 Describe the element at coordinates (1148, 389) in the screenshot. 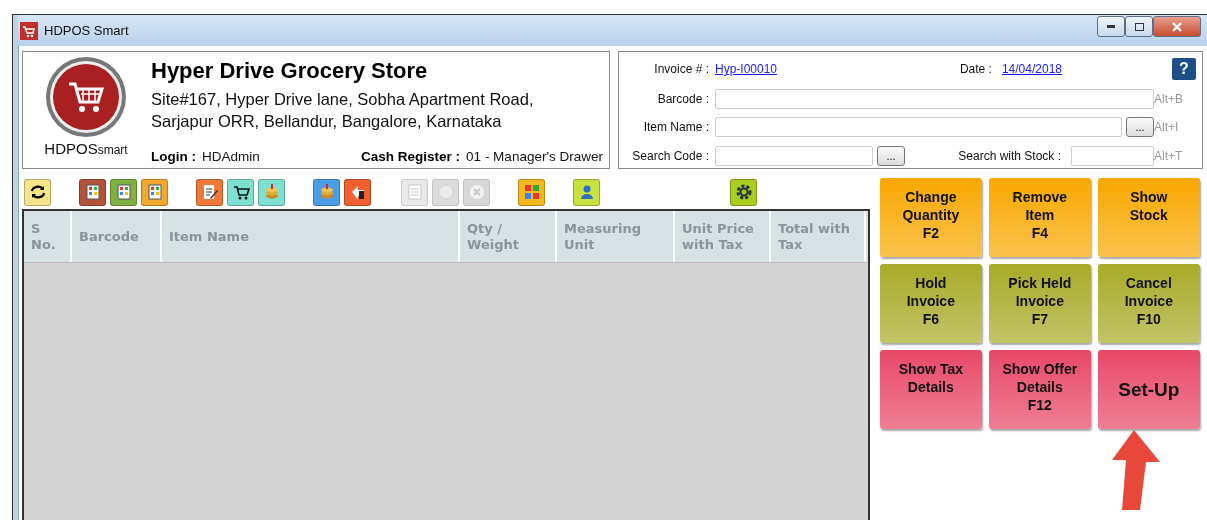

I see `action-button: Set-Up` at that location.